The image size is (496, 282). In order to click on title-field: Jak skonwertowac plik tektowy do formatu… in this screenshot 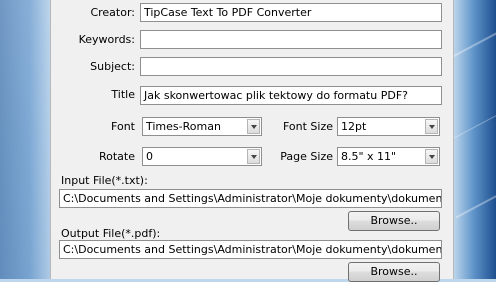, I will do `click(291, 95)`.